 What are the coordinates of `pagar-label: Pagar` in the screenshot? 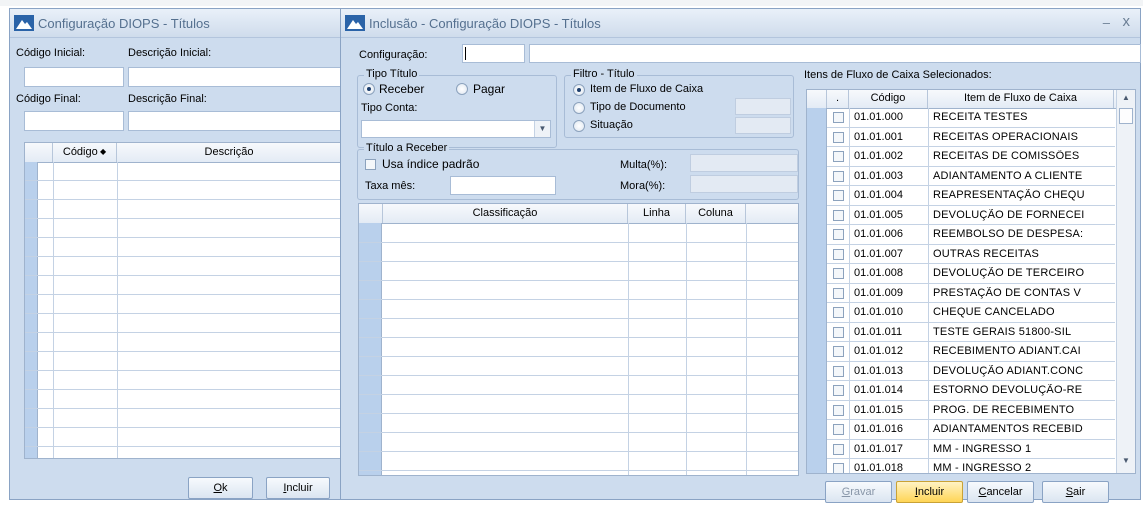 It's located at (489, 89).